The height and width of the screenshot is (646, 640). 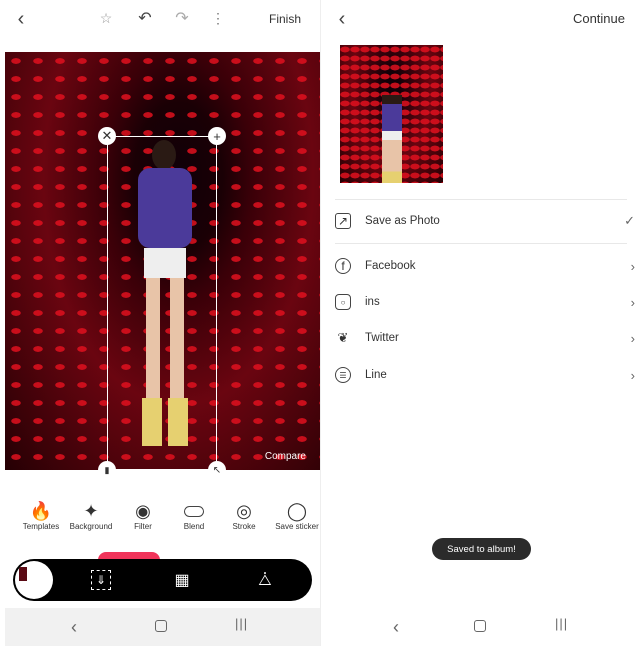 I want to click on option-line: ☰ Line ›, so click(x=485, y=375).